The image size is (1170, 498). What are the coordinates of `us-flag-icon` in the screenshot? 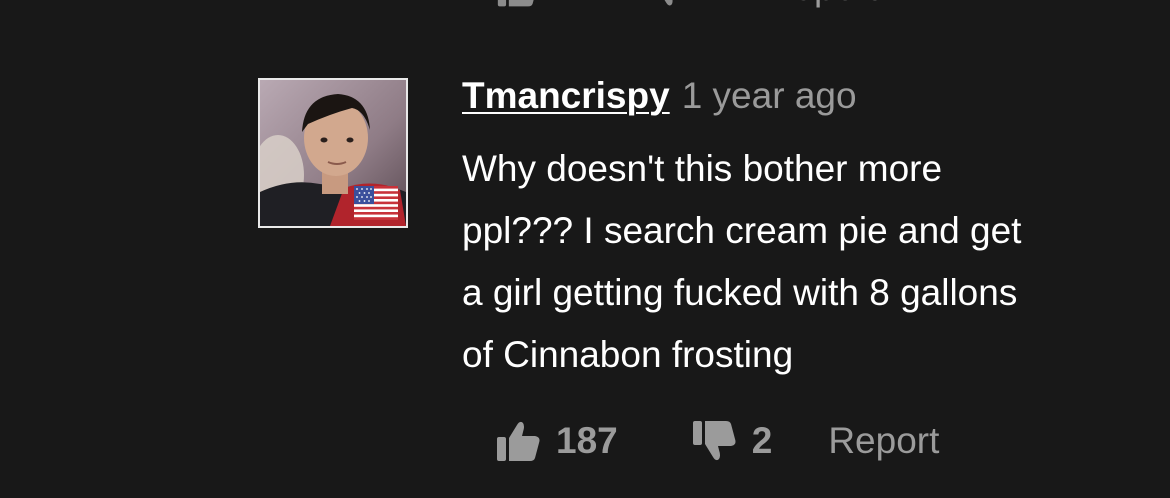 It's located at (376, 203).